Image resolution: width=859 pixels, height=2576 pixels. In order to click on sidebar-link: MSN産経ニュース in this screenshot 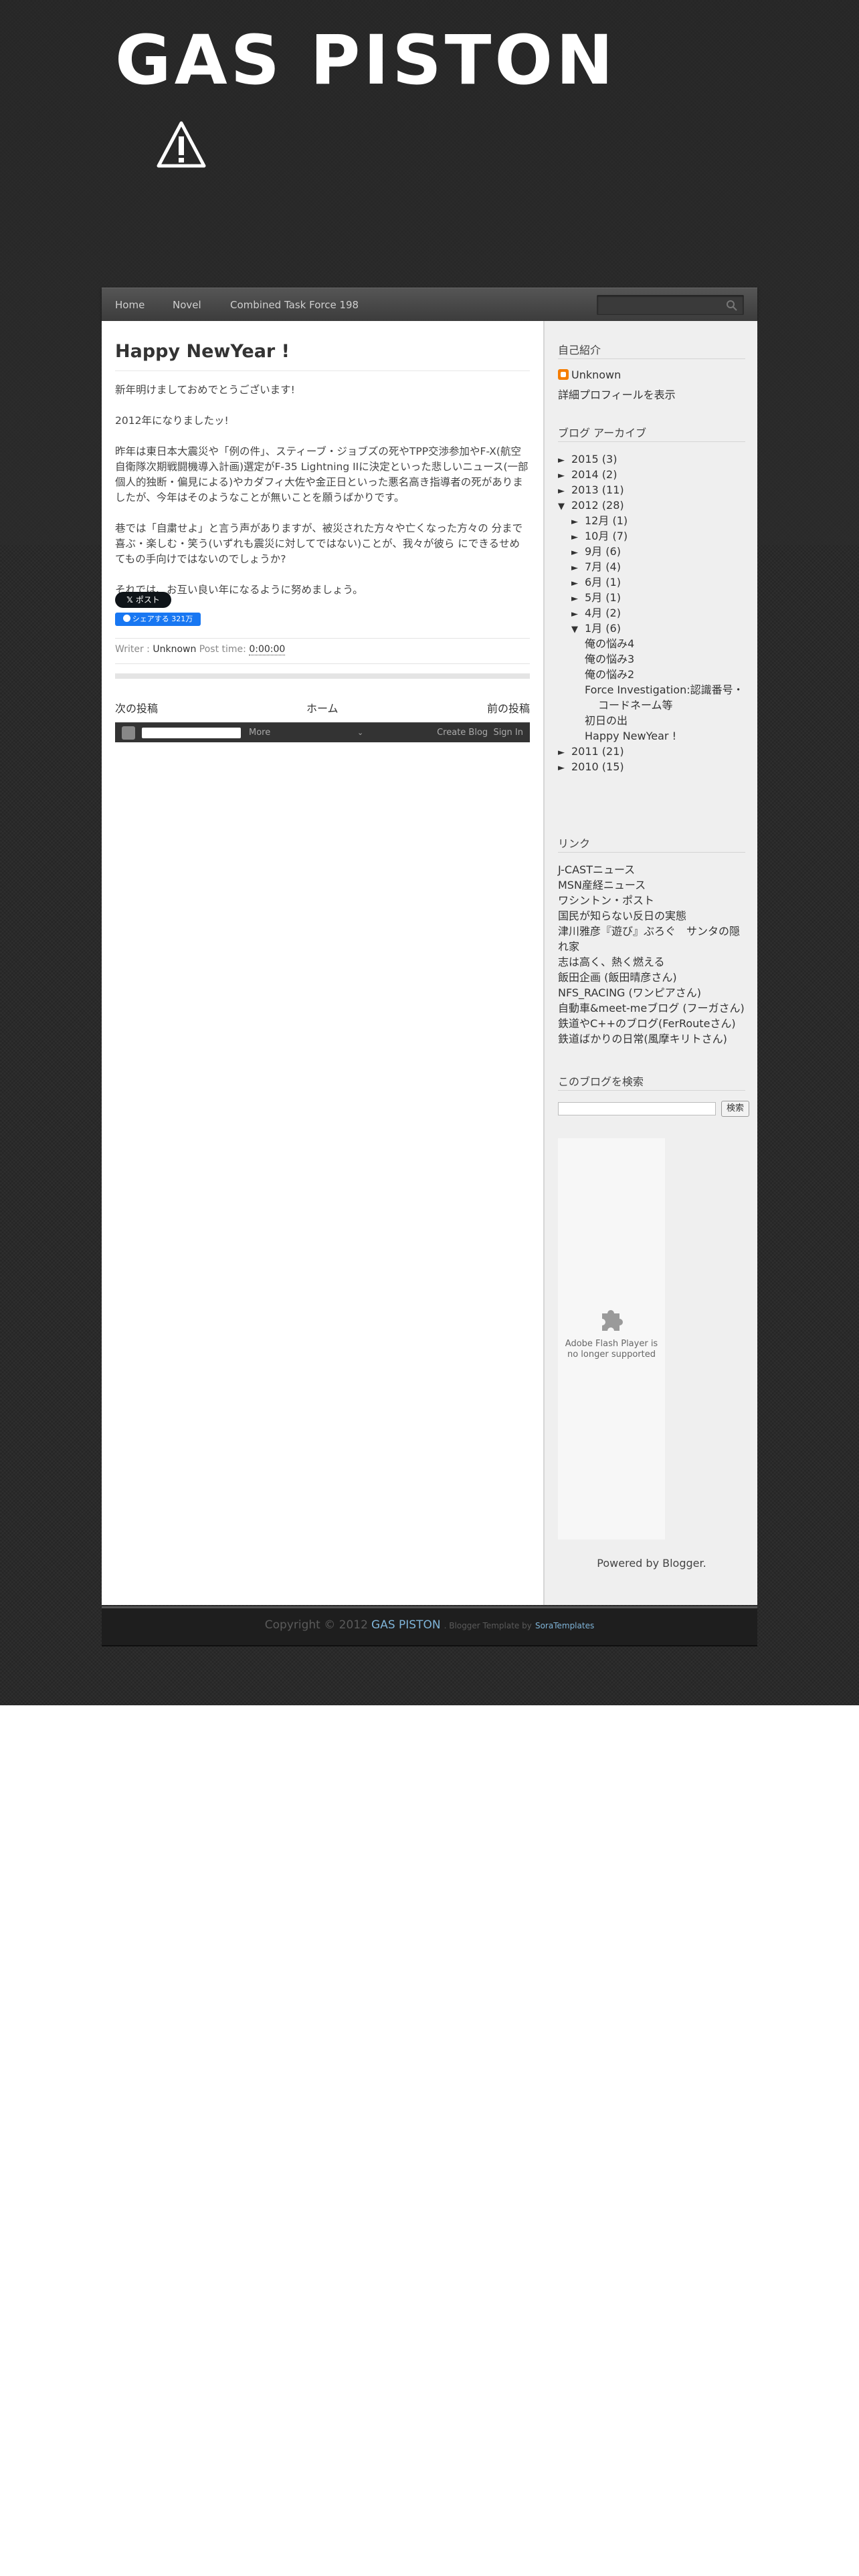, I will do `click(602, 885)`.